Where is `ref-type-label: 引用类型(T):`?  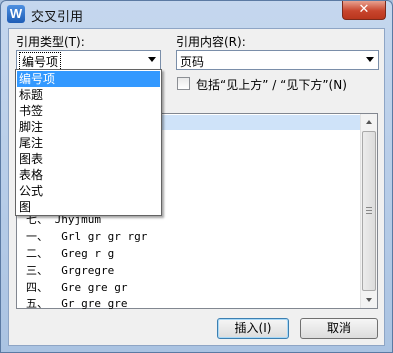
ref-type-label: 引用类型(T): is located at coordinates (50, 42).